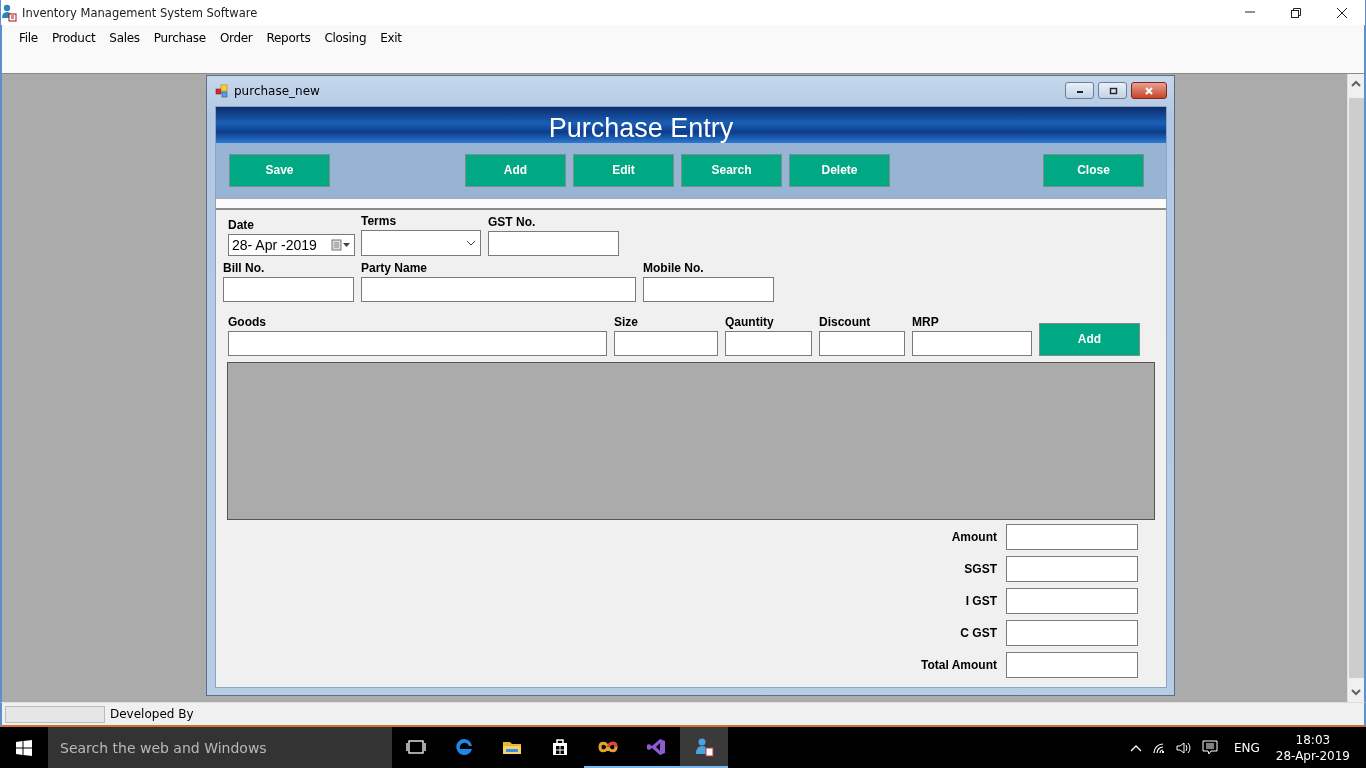  What do you see at coordinates (124, 38) in the screenshot?
I see `menu-item: Sales` at bounding box center [124, 38].